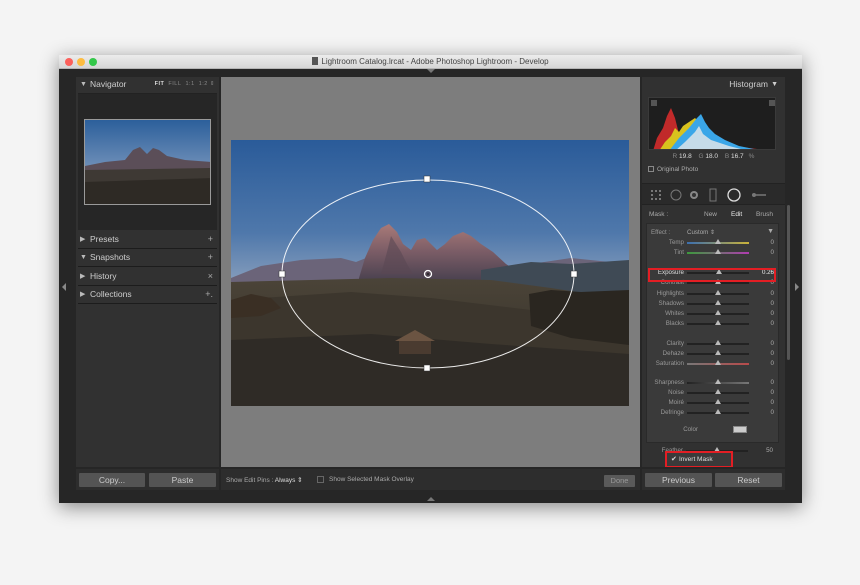  Describe the element at coordinates (147, 479) in the screenshot. I see `left-bottom-bar: Copy... Paste` at that location.